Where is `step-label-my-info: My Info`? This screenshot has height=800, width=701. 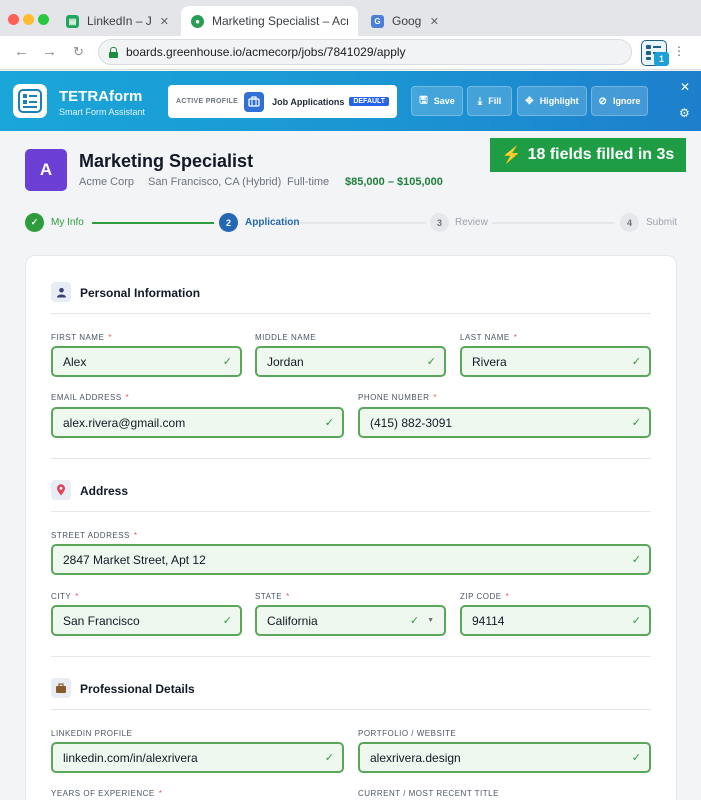
step-label-my-info: My Info is located at coordinates (67, 222).